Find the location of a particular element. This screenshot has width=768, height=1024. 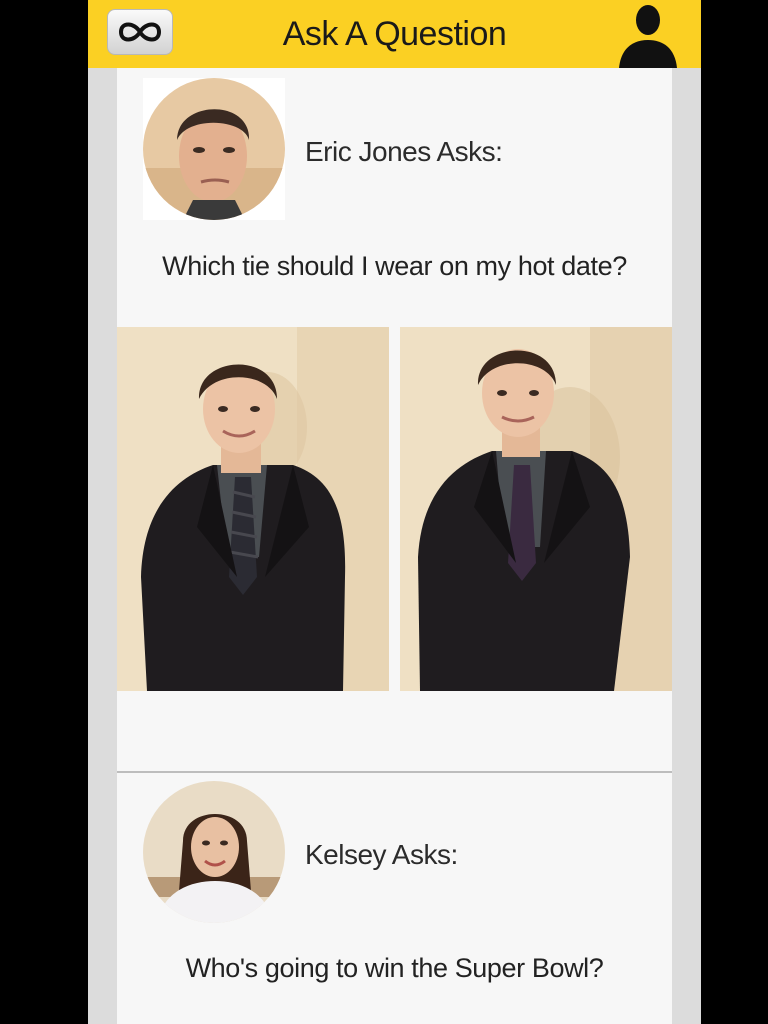

profile-button is located at coordinates (648, 35).